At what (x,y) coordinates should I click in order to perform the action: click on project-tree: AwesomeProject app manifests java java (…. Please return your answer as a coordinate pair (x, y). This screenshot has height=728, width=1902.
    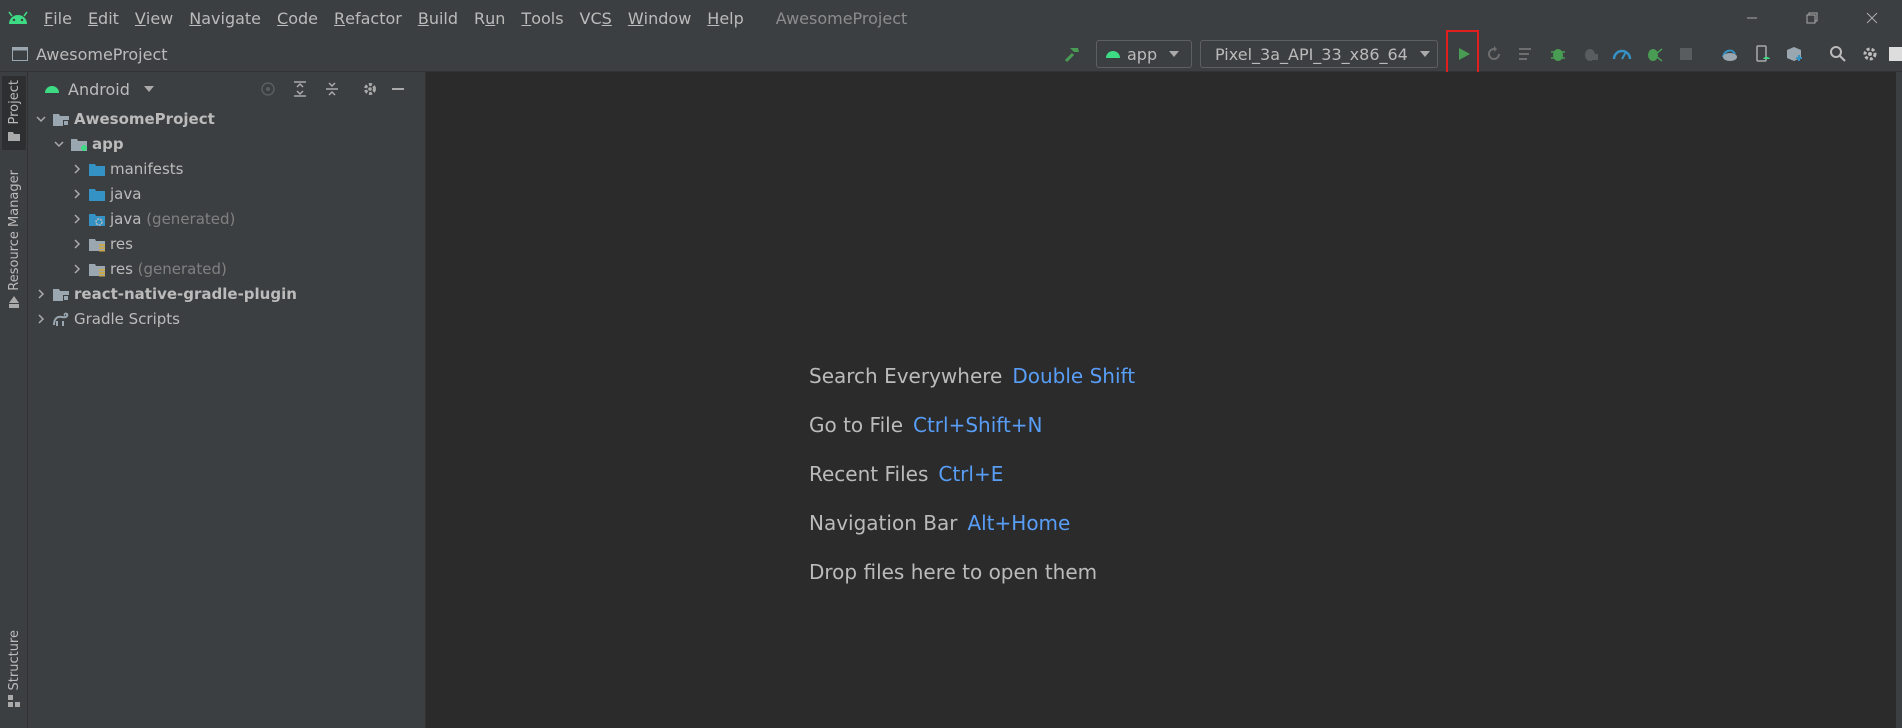
    Looking at the image, I should click on (227, 218).